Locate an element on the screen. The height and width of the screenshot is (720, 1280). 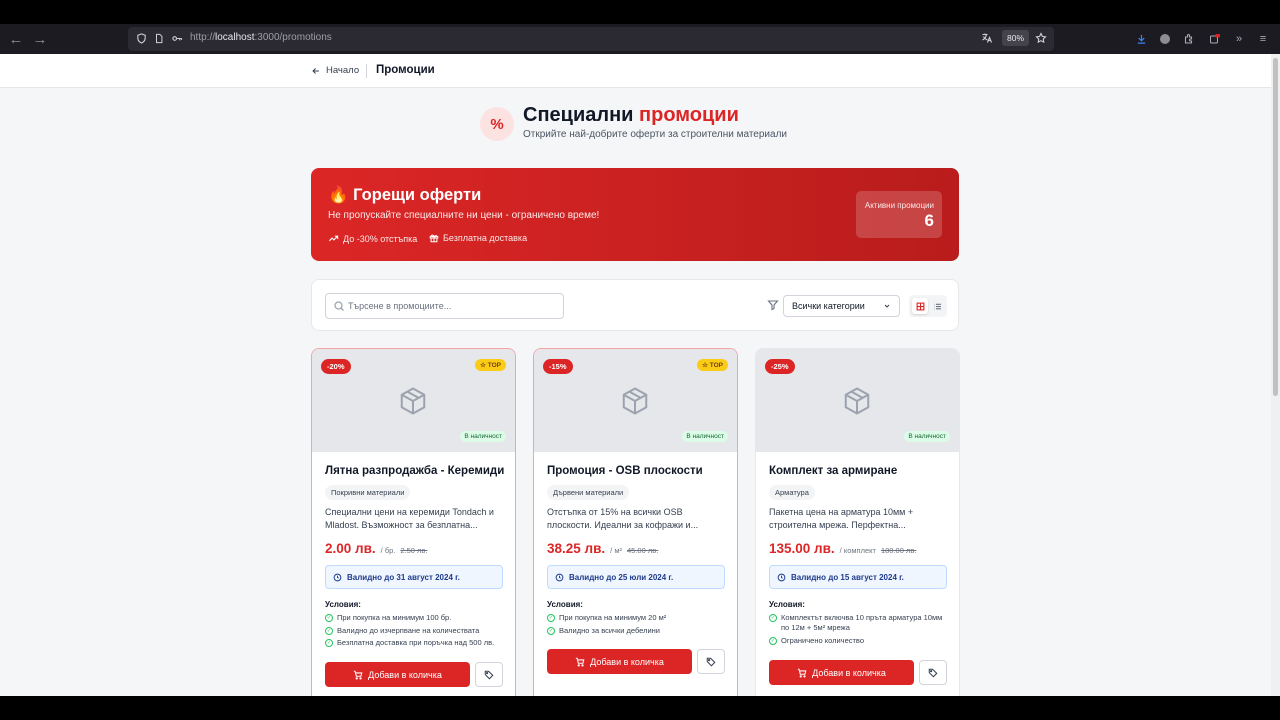
card-title: Лятна разпродажба - Керемиди is located at coordinates (414, 471).